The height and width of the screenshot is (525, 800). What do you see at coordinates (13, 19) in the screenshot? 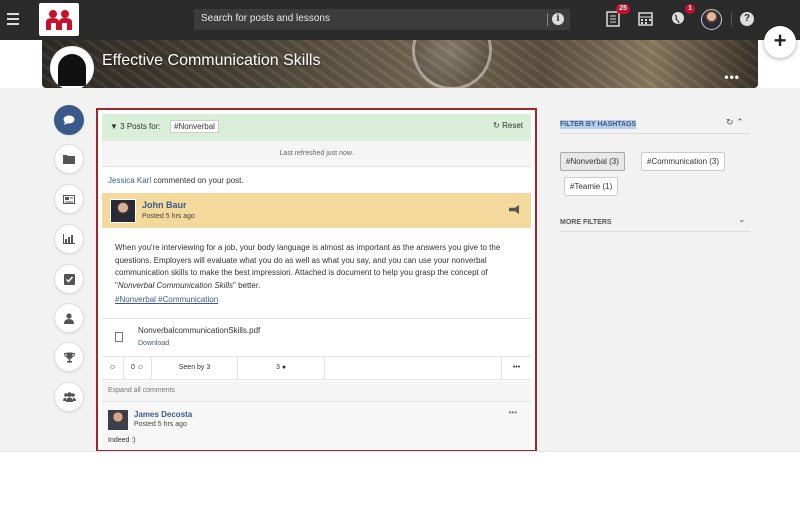
I see `hamburger-menu-icon` at bounding box center [13, 19].